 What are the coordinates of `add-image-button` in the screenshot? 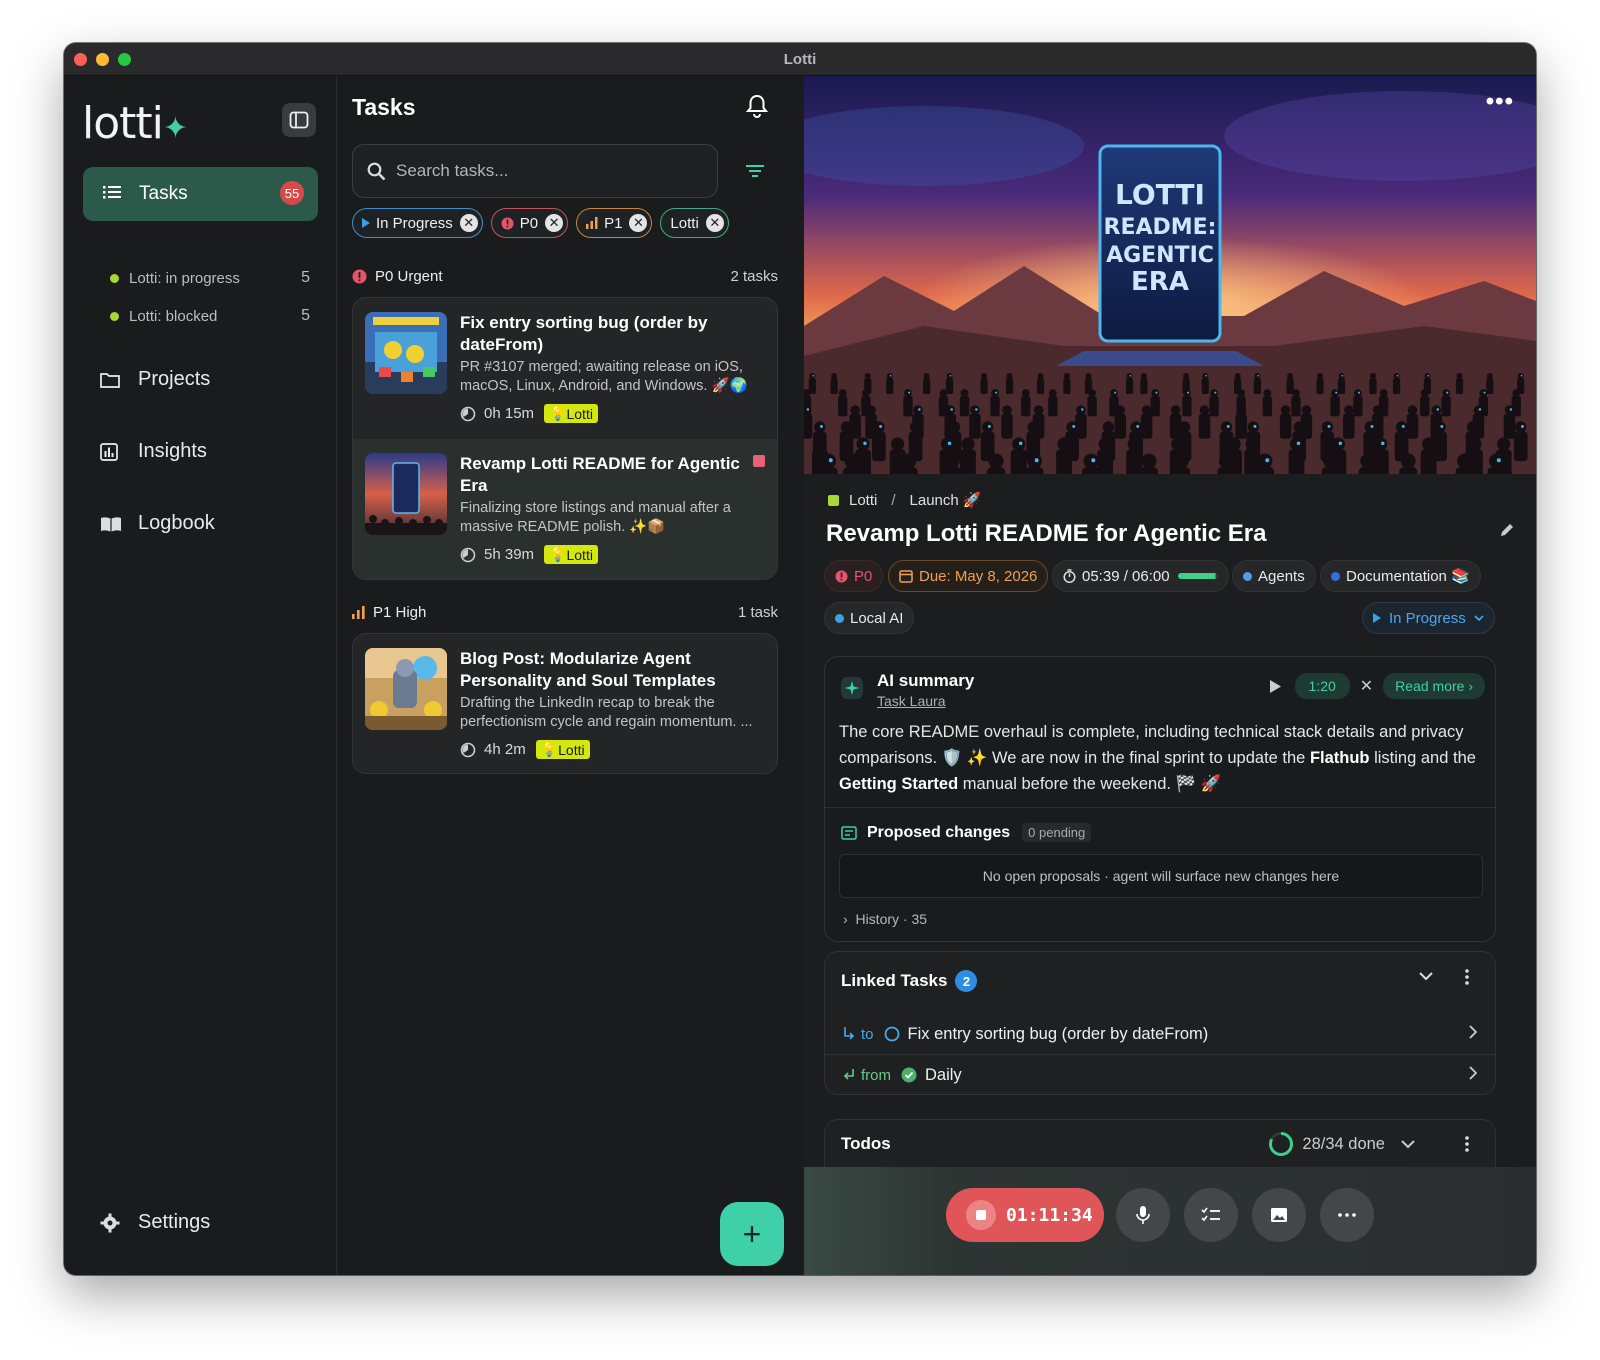 It's located at (1279, 1215).